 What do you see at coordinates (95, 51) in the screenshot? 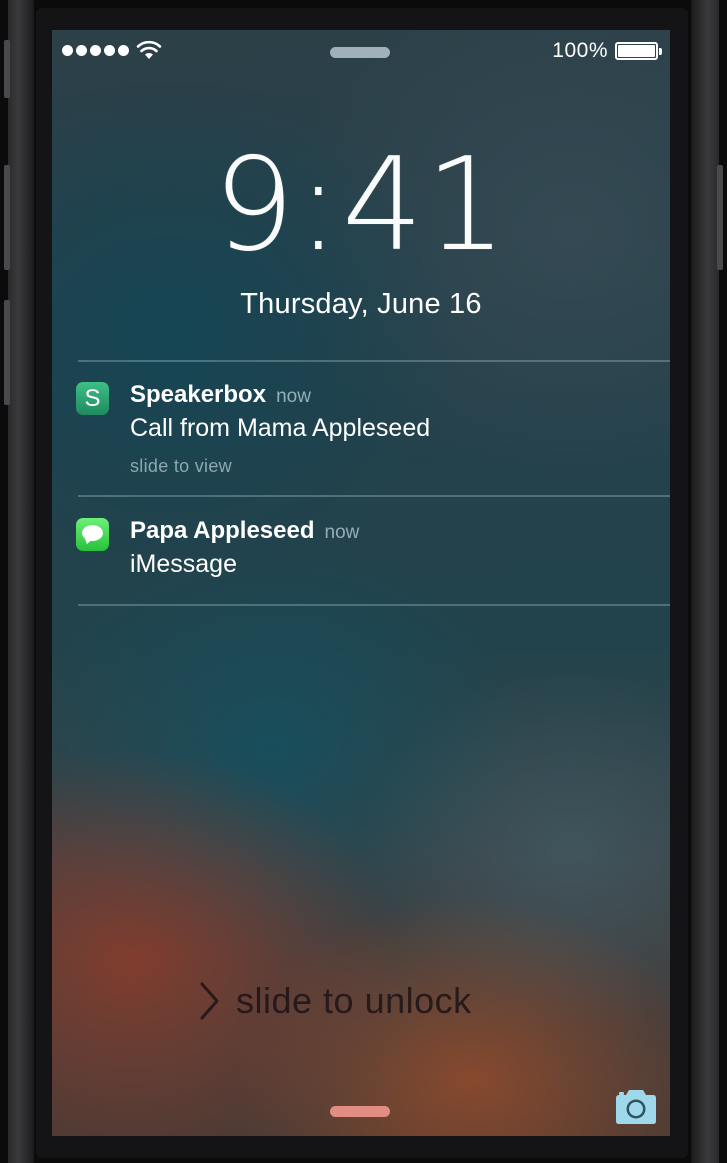
I see `cellular-signal-icon` at bounding box center [95, 51].